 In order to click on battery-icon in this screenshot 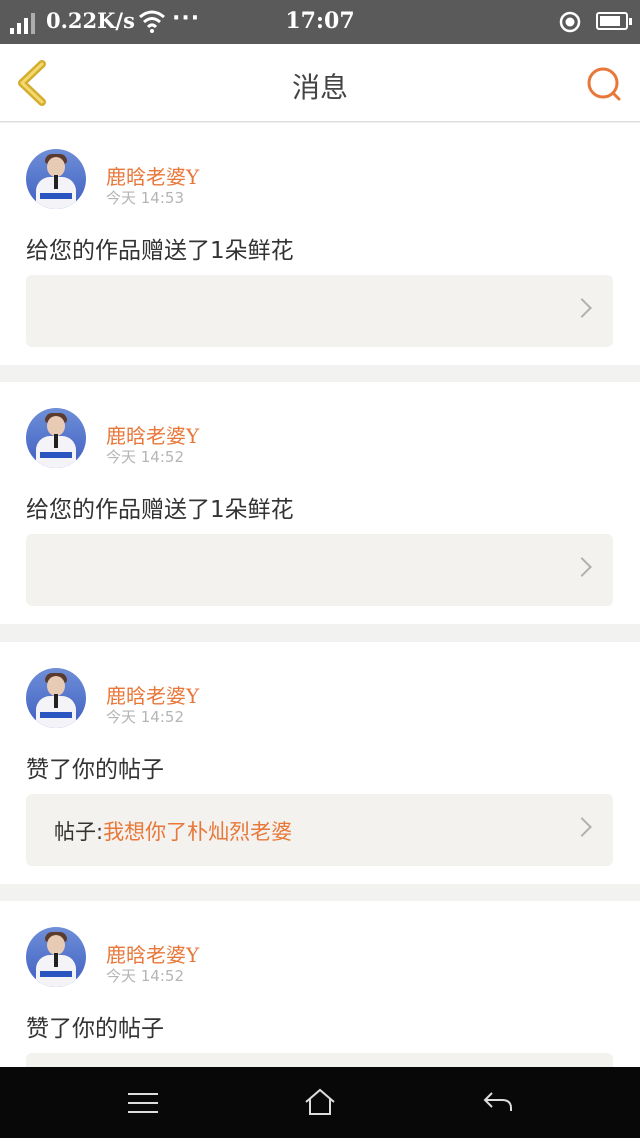, I will do `click(614, 21)`.